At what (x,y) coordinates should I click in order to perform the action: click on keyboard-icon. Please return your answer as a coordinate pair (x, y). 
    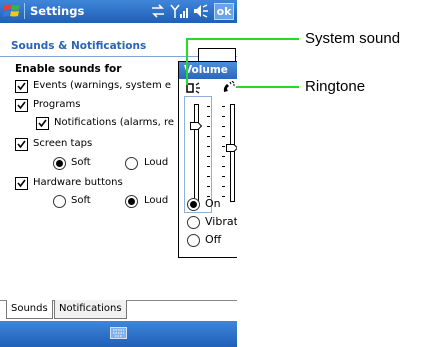
    Looking at the image, I should click on (118, 333).